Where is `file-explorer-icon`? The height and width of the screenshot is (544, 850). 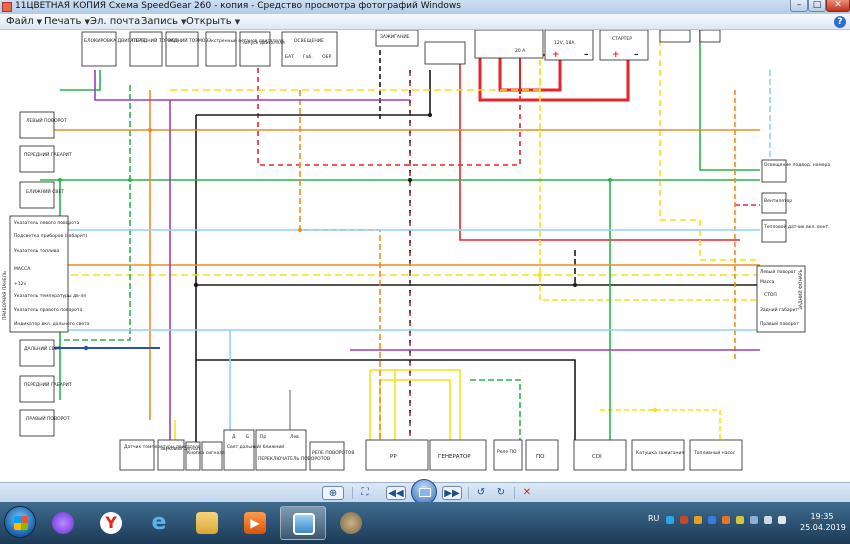 file-explorer-icon is located at coordinates (207, 523).